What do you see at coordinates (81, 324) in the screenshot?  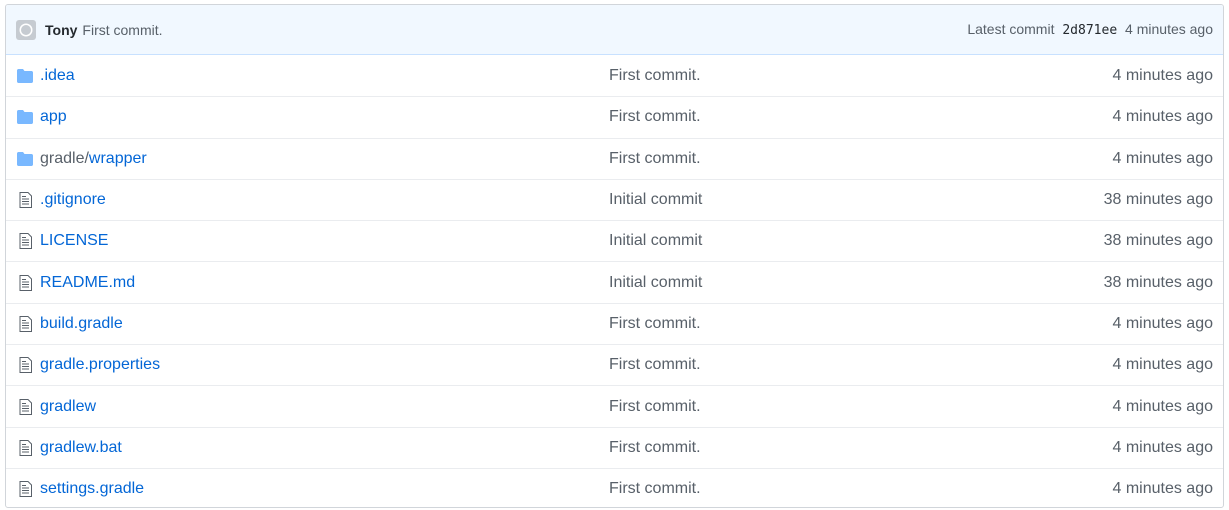 I see `file-link: build.gradle` at bounding box center [81, 324].